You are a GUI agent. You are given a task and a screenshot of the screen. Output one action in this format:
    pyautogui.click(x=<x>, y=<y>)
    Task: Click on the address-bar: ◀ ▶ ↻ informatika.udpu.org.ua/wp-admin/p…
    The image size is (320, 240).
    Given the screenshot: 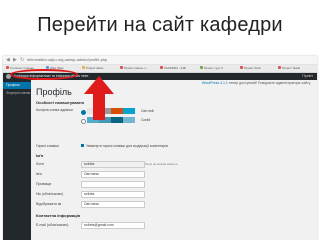 What is the action you would take?
    pyautogui.click(x=160, y=60)
    